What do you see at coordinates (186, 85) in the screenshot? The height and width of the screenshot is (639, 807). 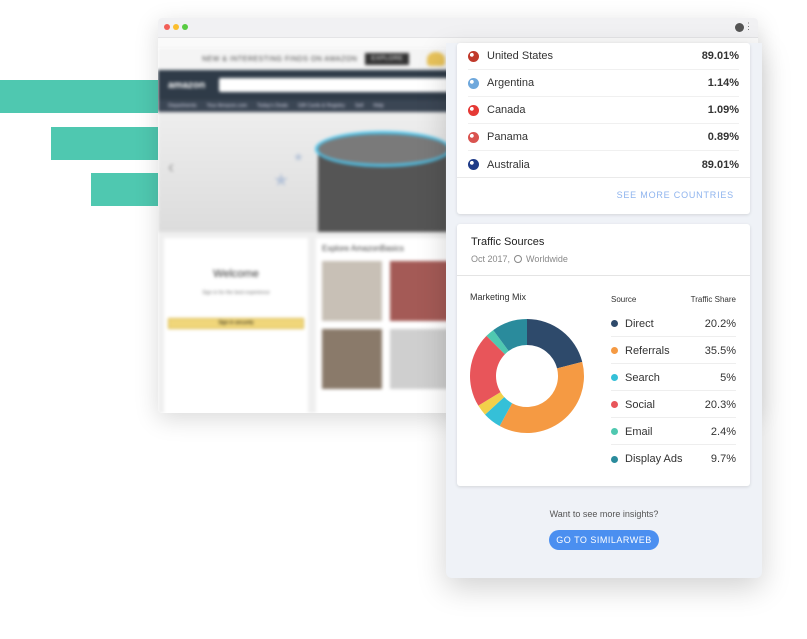 I see `amazon-logo: amazon` at bounding box center [186, 85].